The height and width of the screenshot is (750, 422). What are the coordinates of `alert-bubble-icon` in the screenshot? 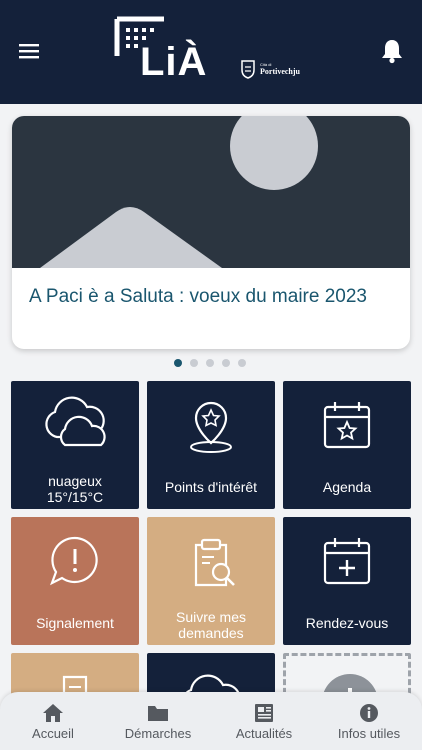 It's located at (75, 564).